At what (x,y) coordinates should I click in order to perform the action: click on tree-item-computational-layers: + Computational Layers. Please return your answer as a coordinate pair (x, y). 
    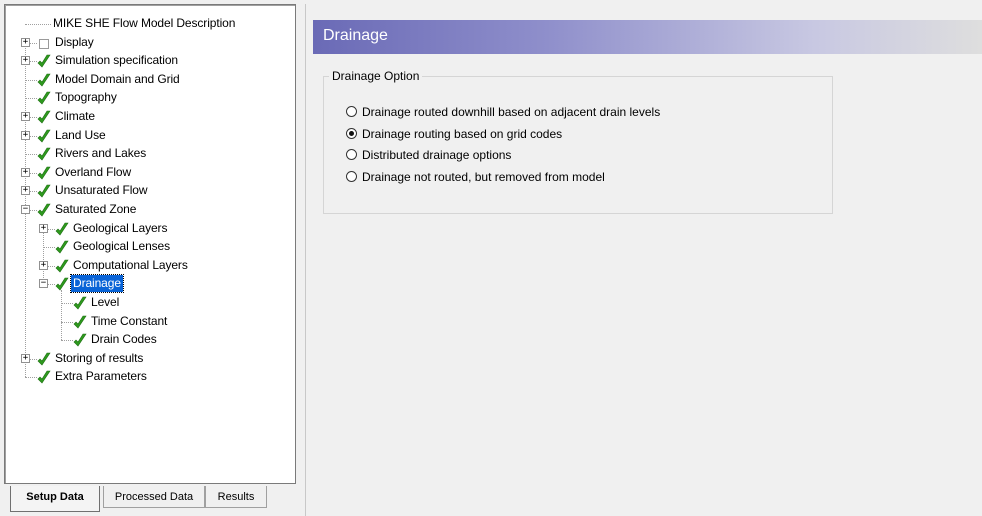
    Looking at the image, I should click on (150, 266).